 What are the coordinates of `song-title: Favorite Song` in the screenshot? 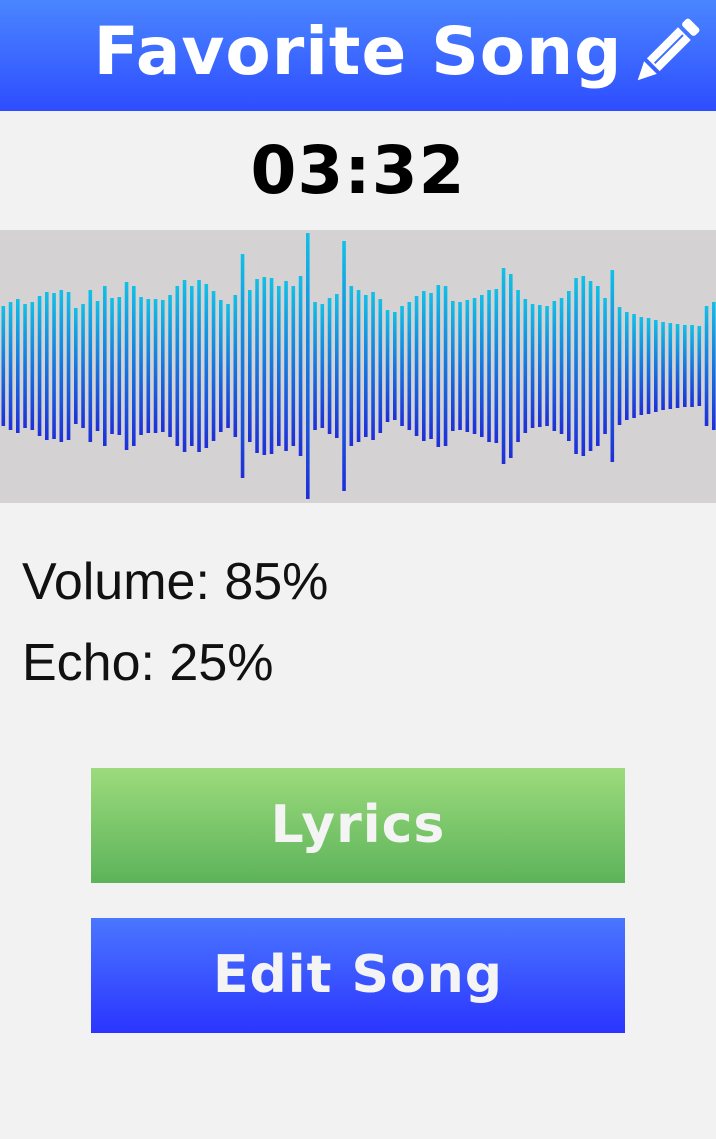 It's located at (358, 51).